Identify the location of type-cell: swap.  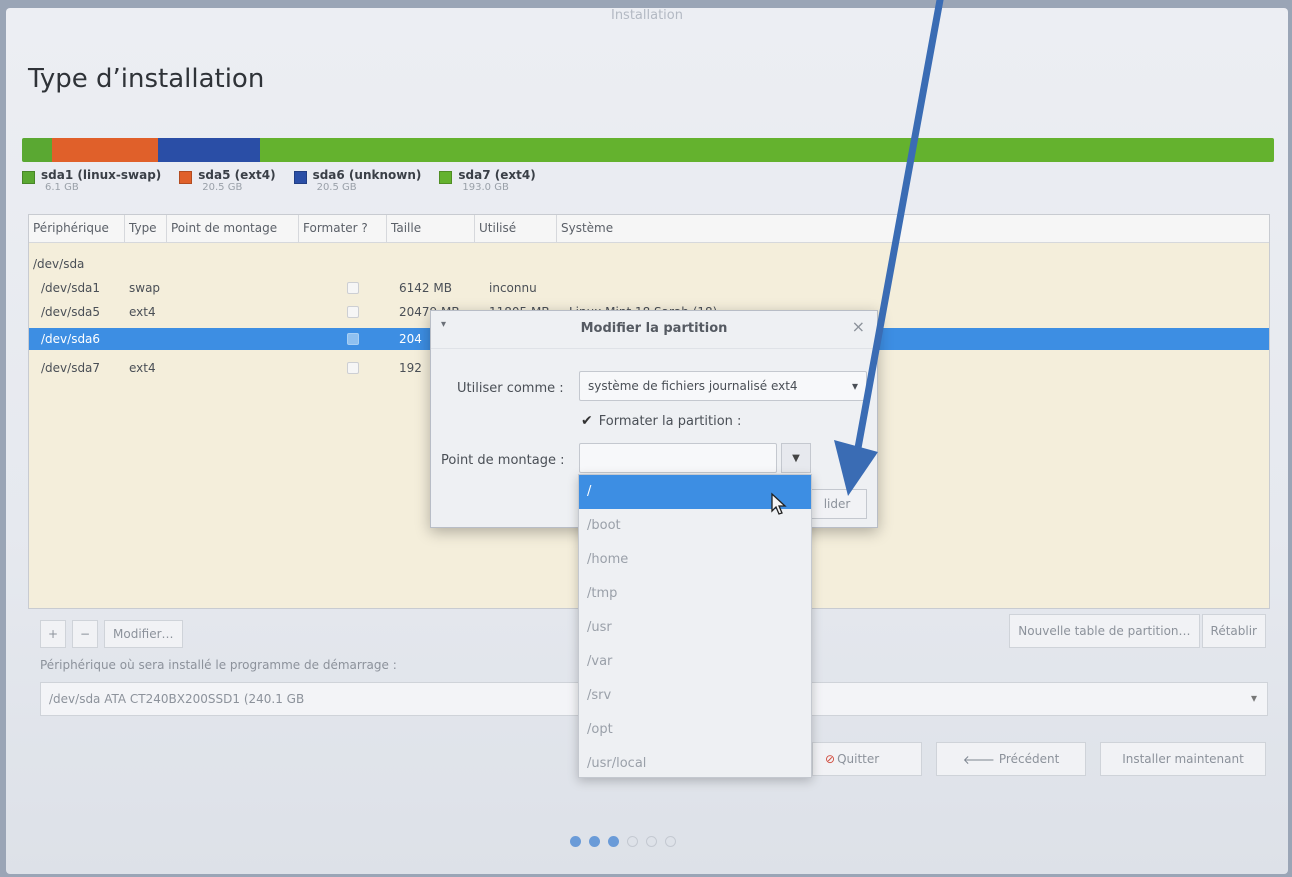
(145, 288).